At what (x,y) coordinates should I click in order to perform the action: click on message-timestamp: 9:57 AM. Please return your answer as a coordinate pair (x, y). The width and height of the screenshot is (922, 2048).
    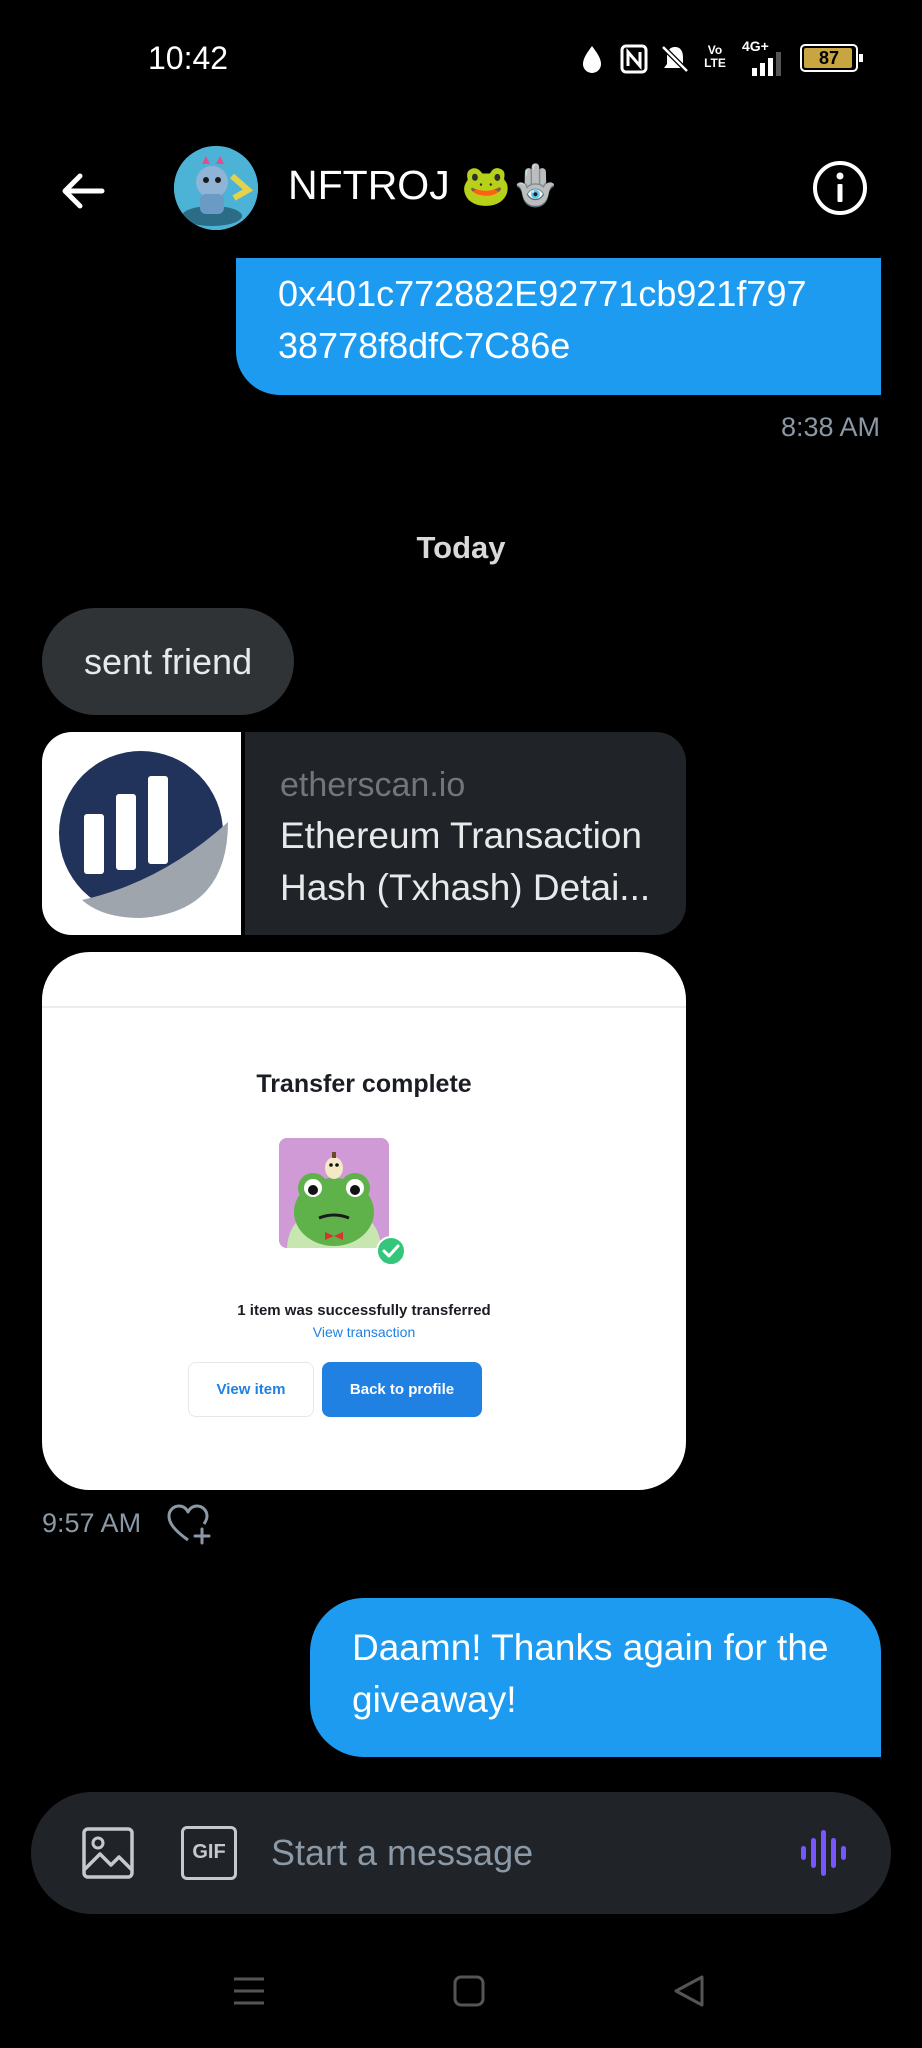
    Looking at the image, I should click on (92, 1523).